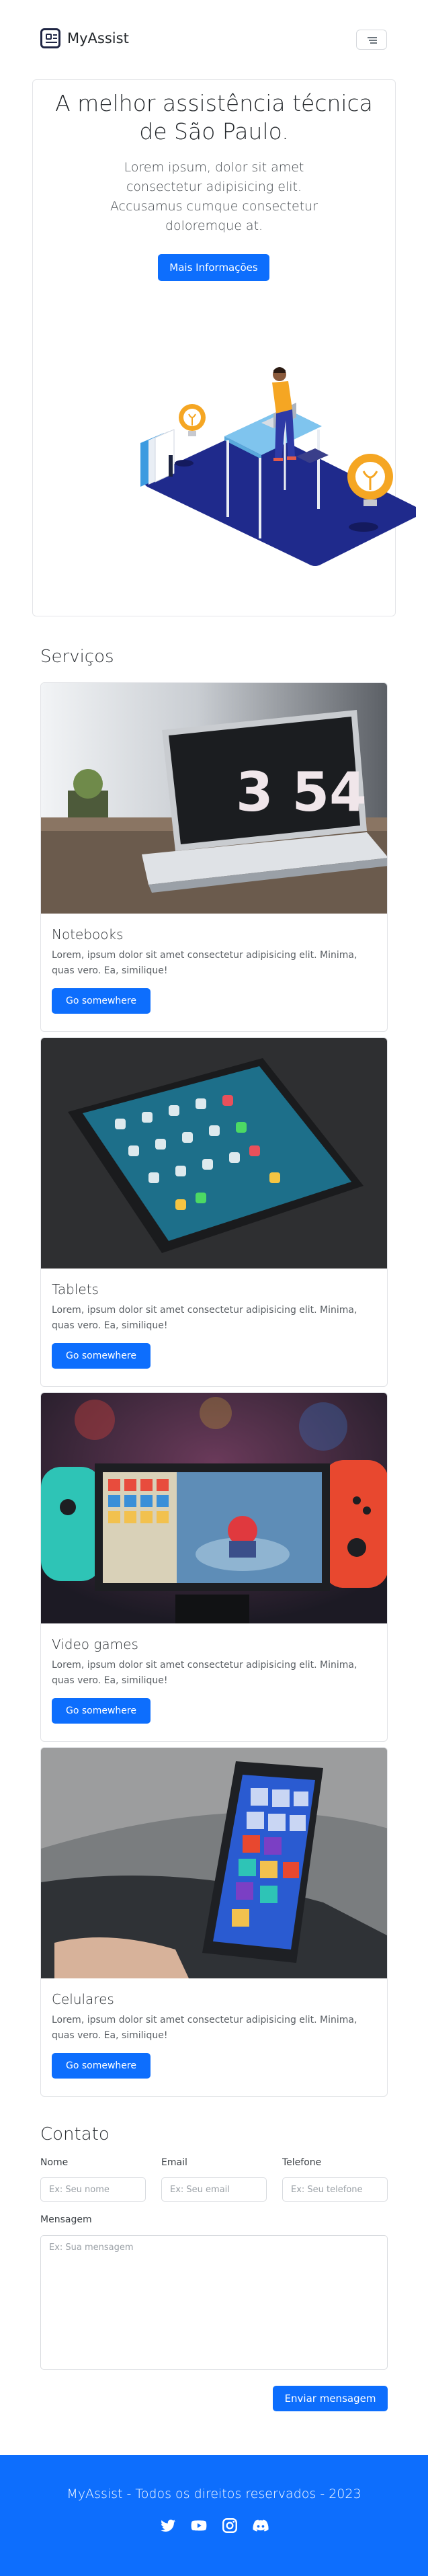  What do you see at coordinates (214, 1508) in the screenshot?
I see `video-game-image` at bounding box center [214, 1508].